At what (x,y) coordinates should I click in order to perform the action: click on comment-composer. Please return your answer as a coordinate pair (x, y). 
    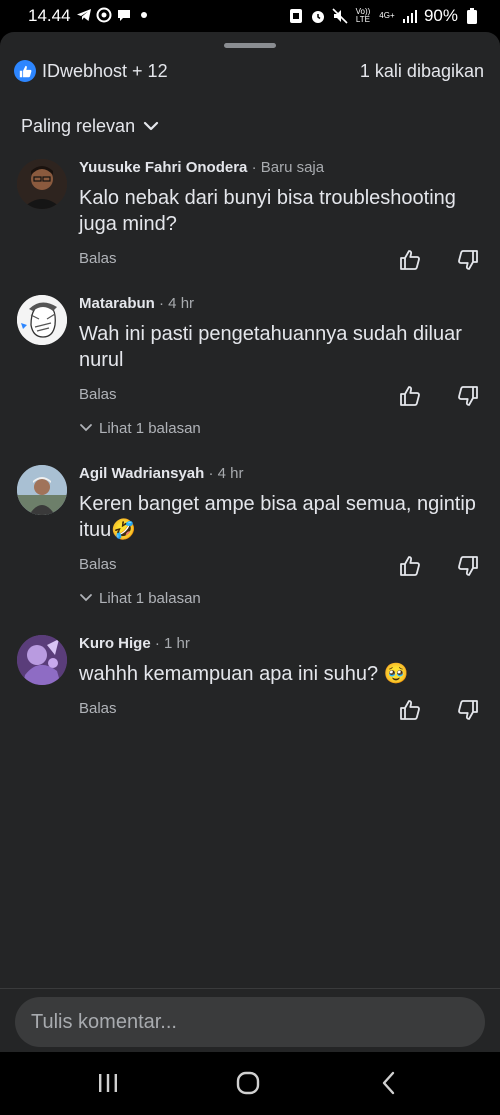
    Looking at the image, I should click on (250, 1020).